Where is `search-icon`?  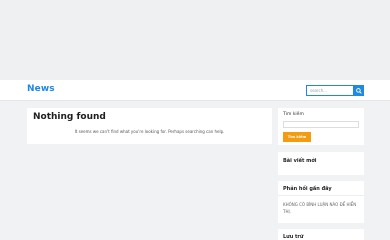
search-icon is located at coordinates (358, 90).